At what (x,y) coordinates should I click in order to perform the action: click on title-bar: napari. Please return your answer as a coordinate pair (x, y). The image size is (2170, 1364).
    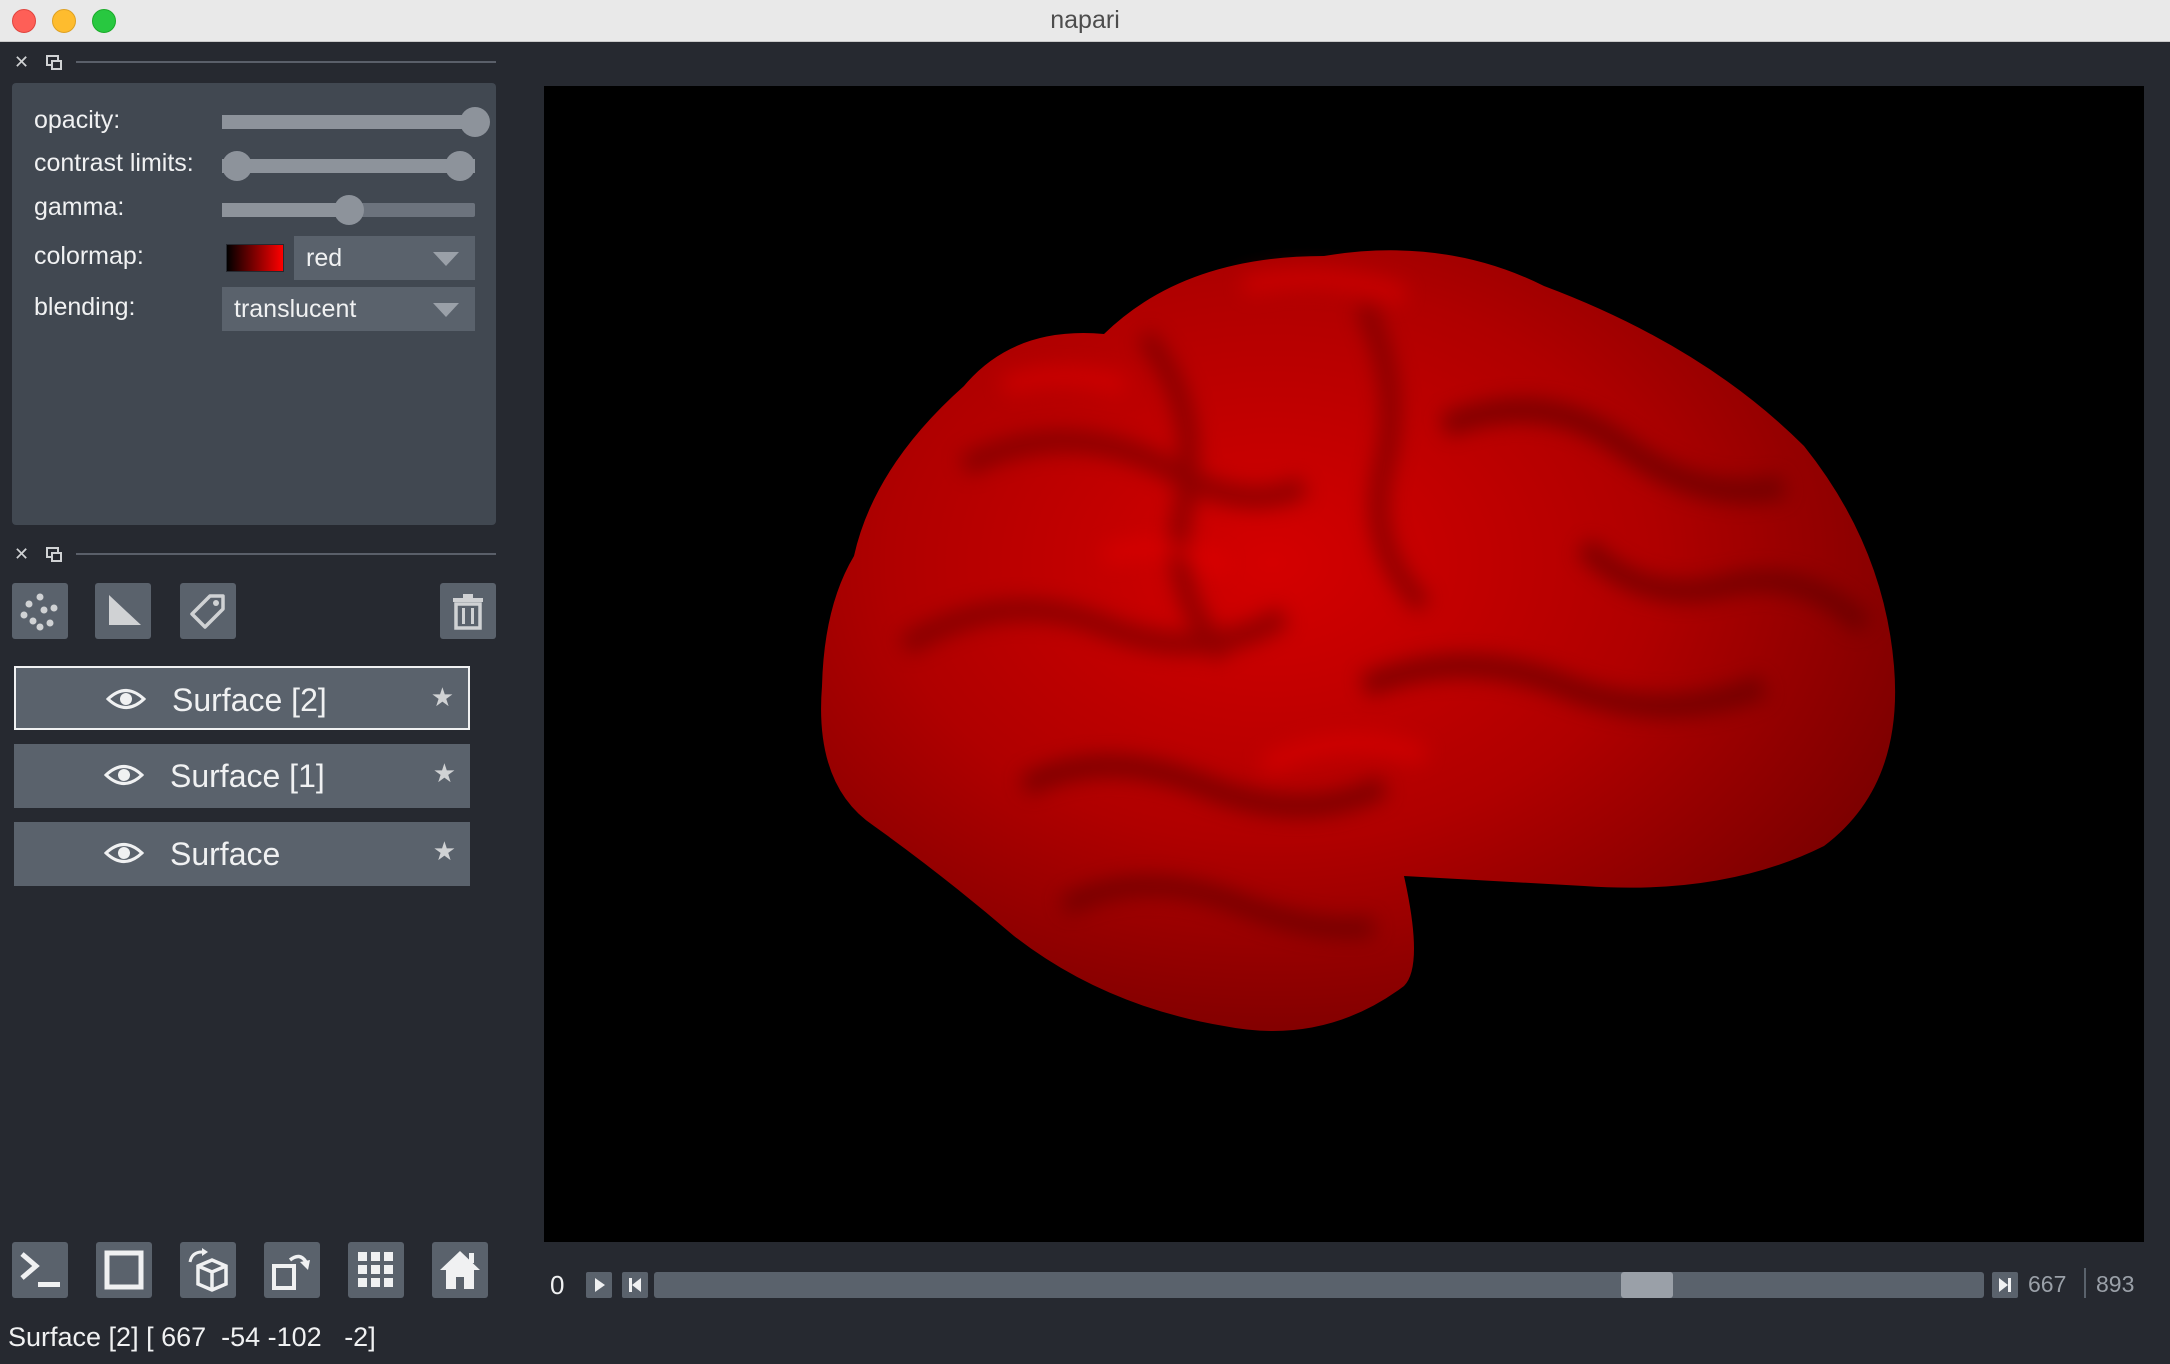
    Looking at the image, I should click on (1085, 21).